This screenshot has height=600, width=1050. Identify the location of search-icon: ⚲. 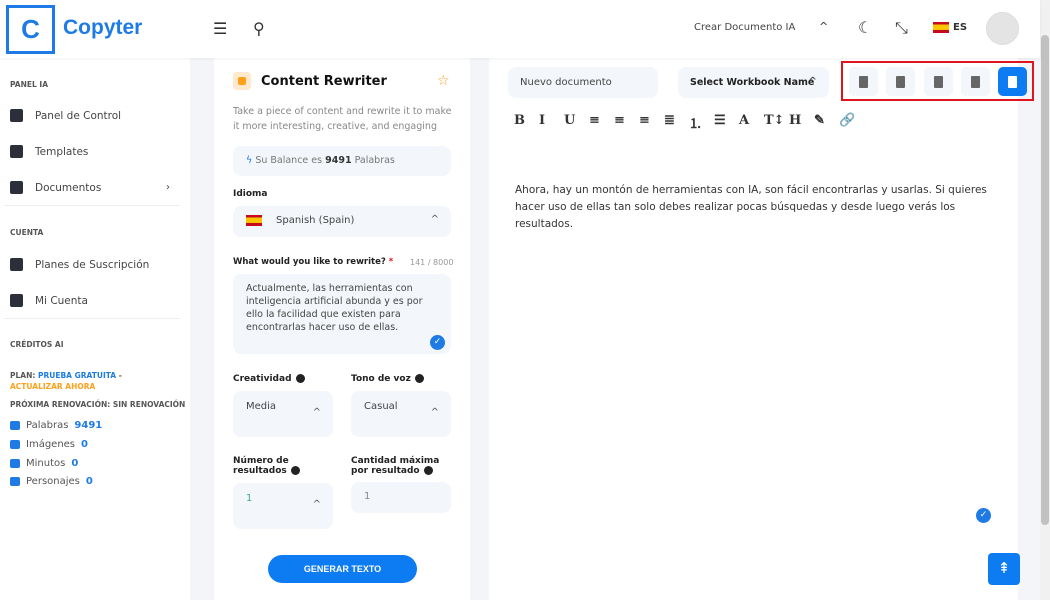
(259, 28).